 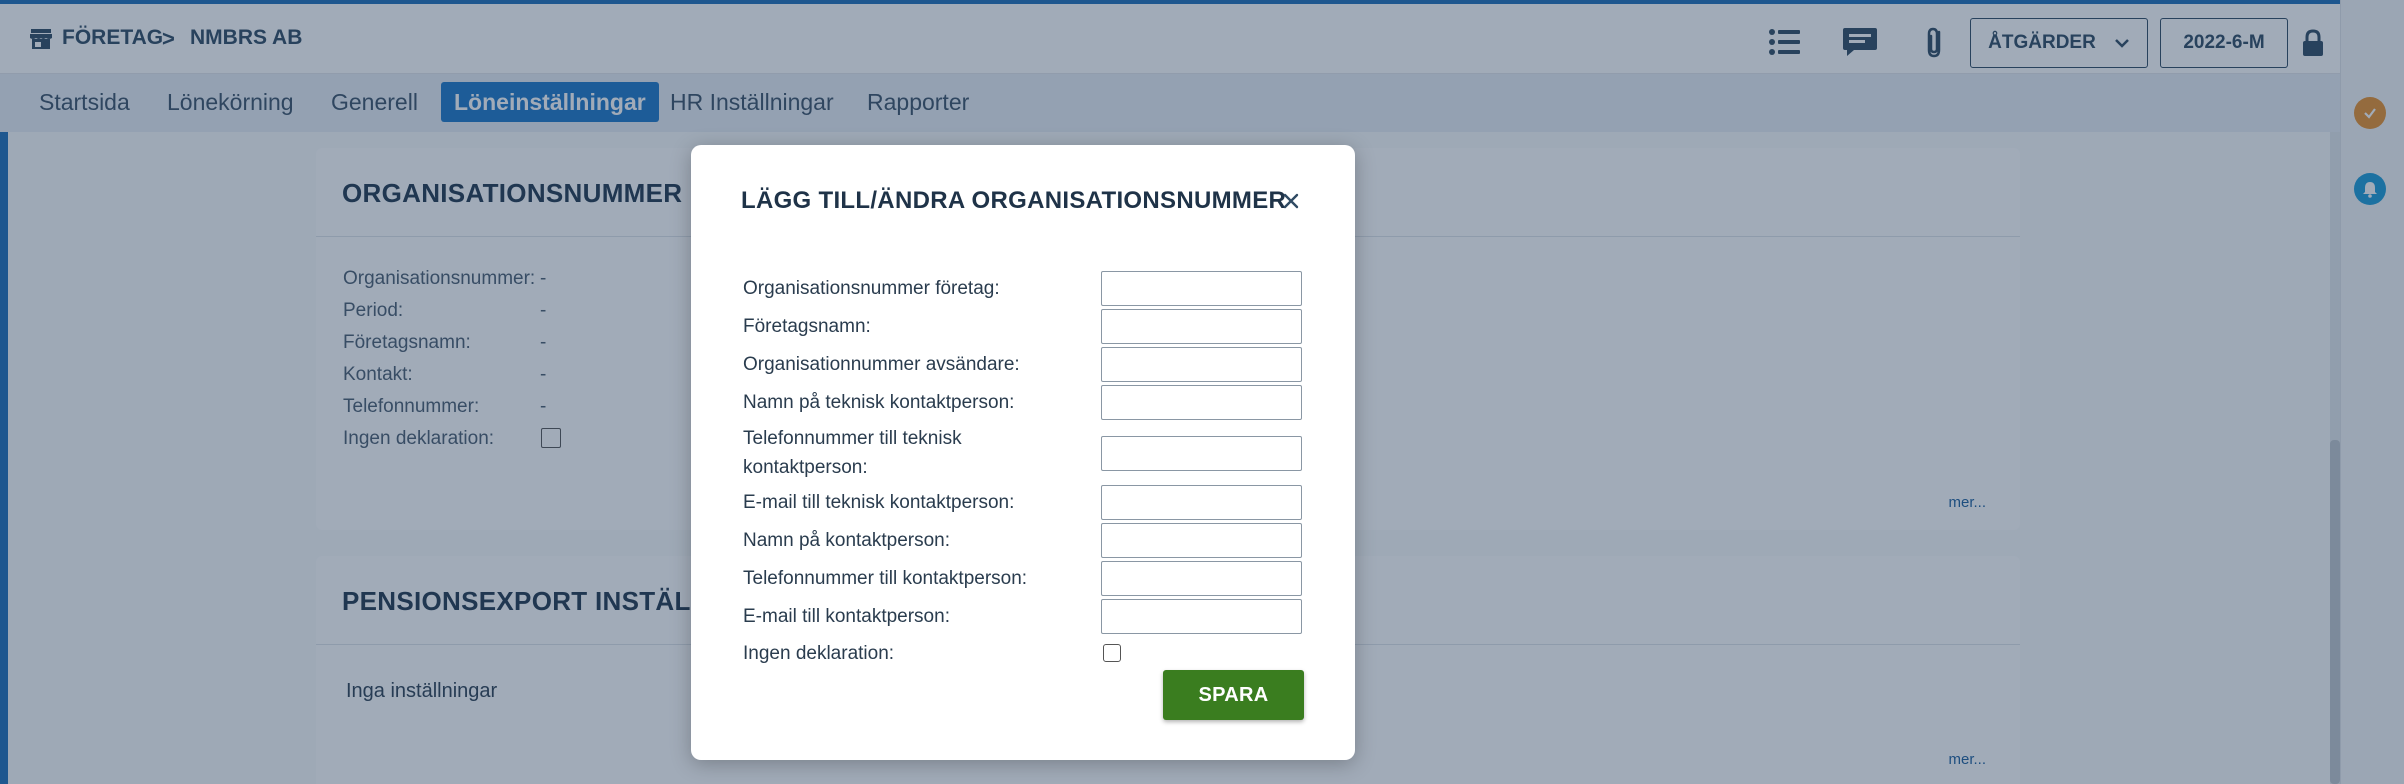 What do you see at coordinates (1201, 326) in the screenshot?
I see `company-name-input` at bounding box center [1201, 326].